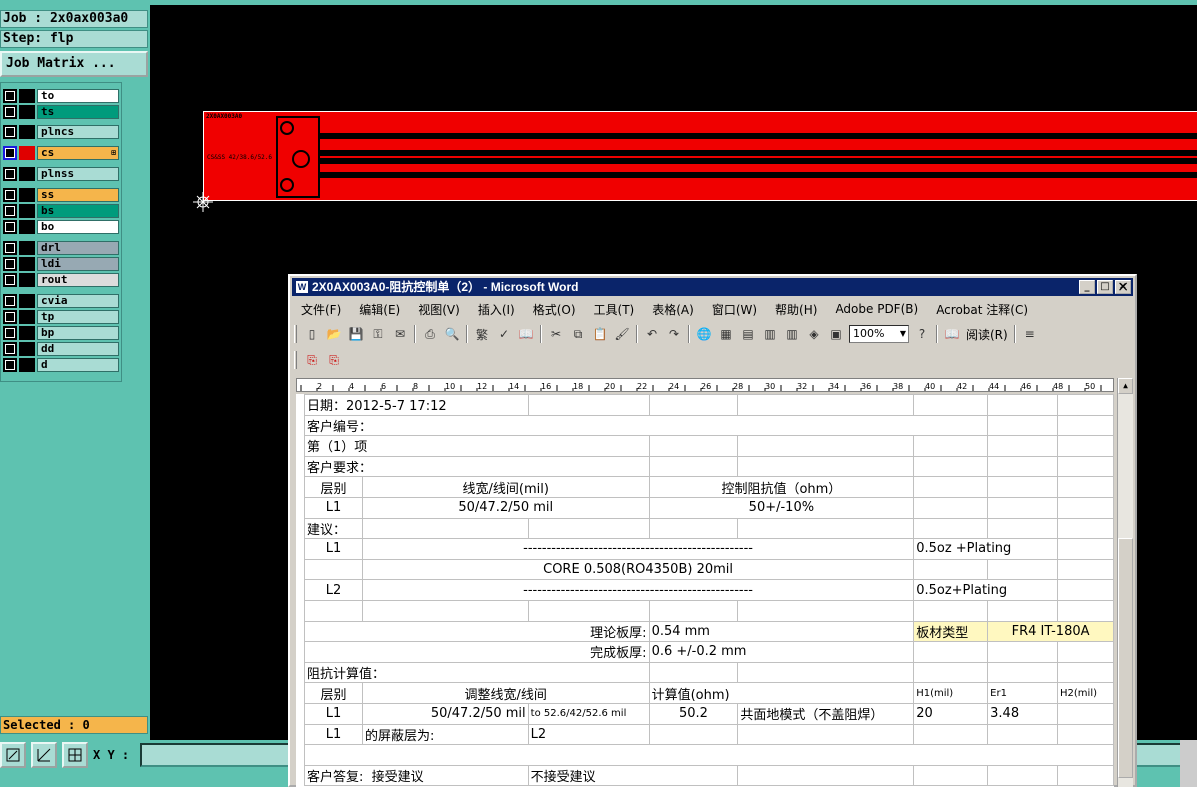 The width and height of the screenshot is (1197, 787). I want to click on calc-h1: 20, so click(951, 713).